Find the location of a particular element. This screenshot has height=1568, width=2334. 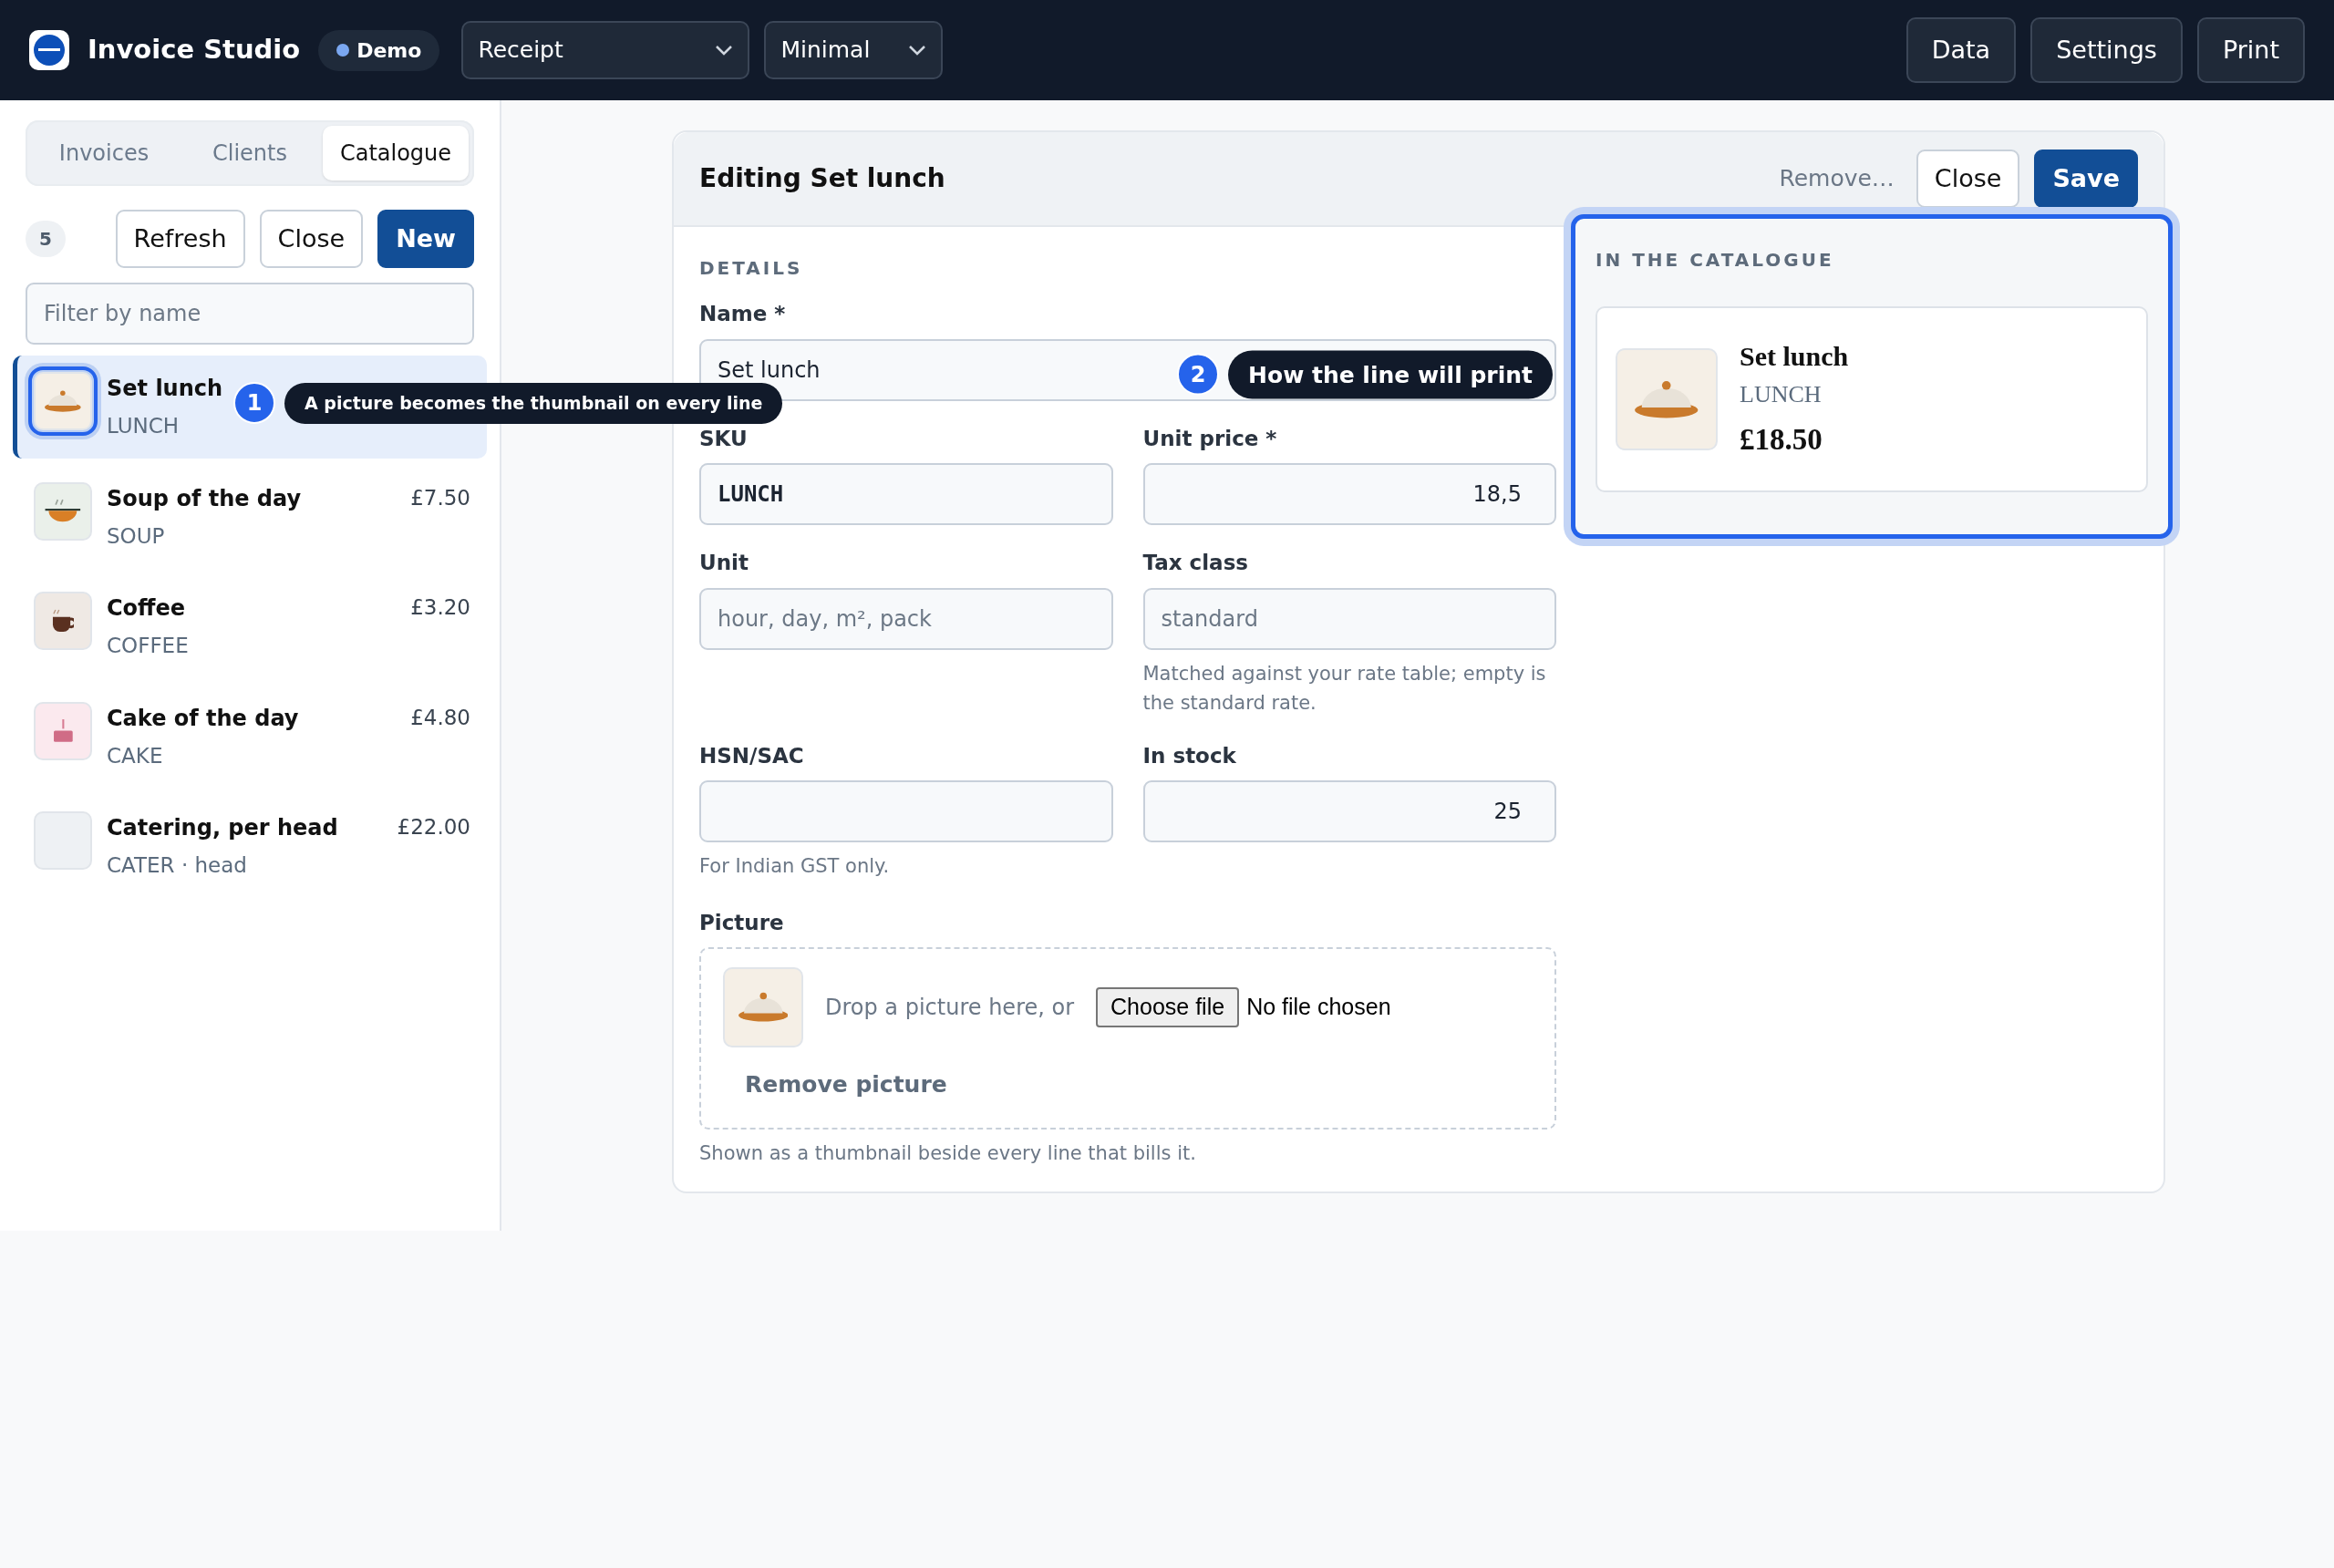

filter-field: Filter by name is located at coordinates (250, 314).